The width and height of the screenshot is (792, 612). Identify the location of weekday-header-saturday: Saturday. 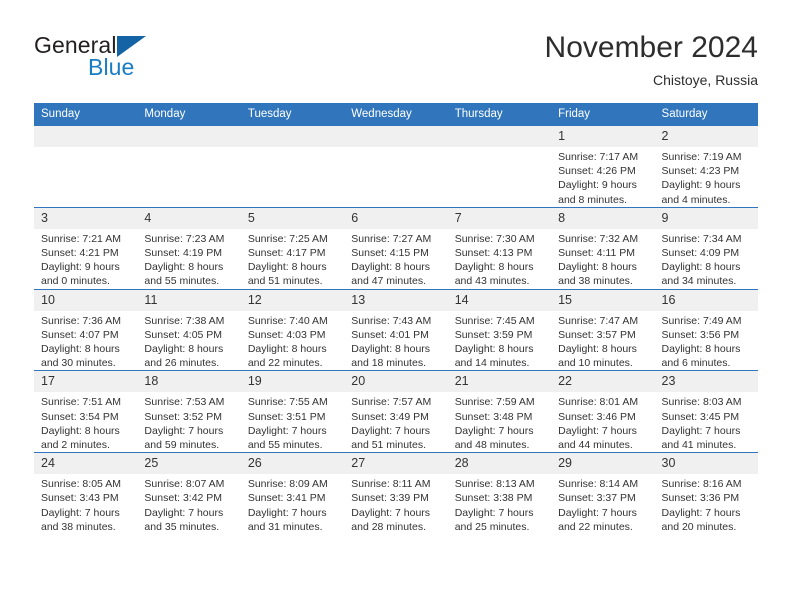
(706, 114).